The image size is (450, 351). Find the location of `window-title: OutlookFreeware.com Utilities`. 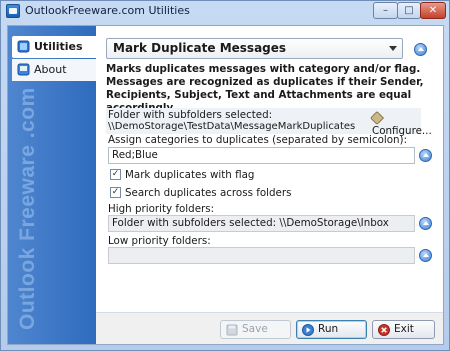

window-title: OutlookFreeware.com Utilities is located at coordinates (107, 10).